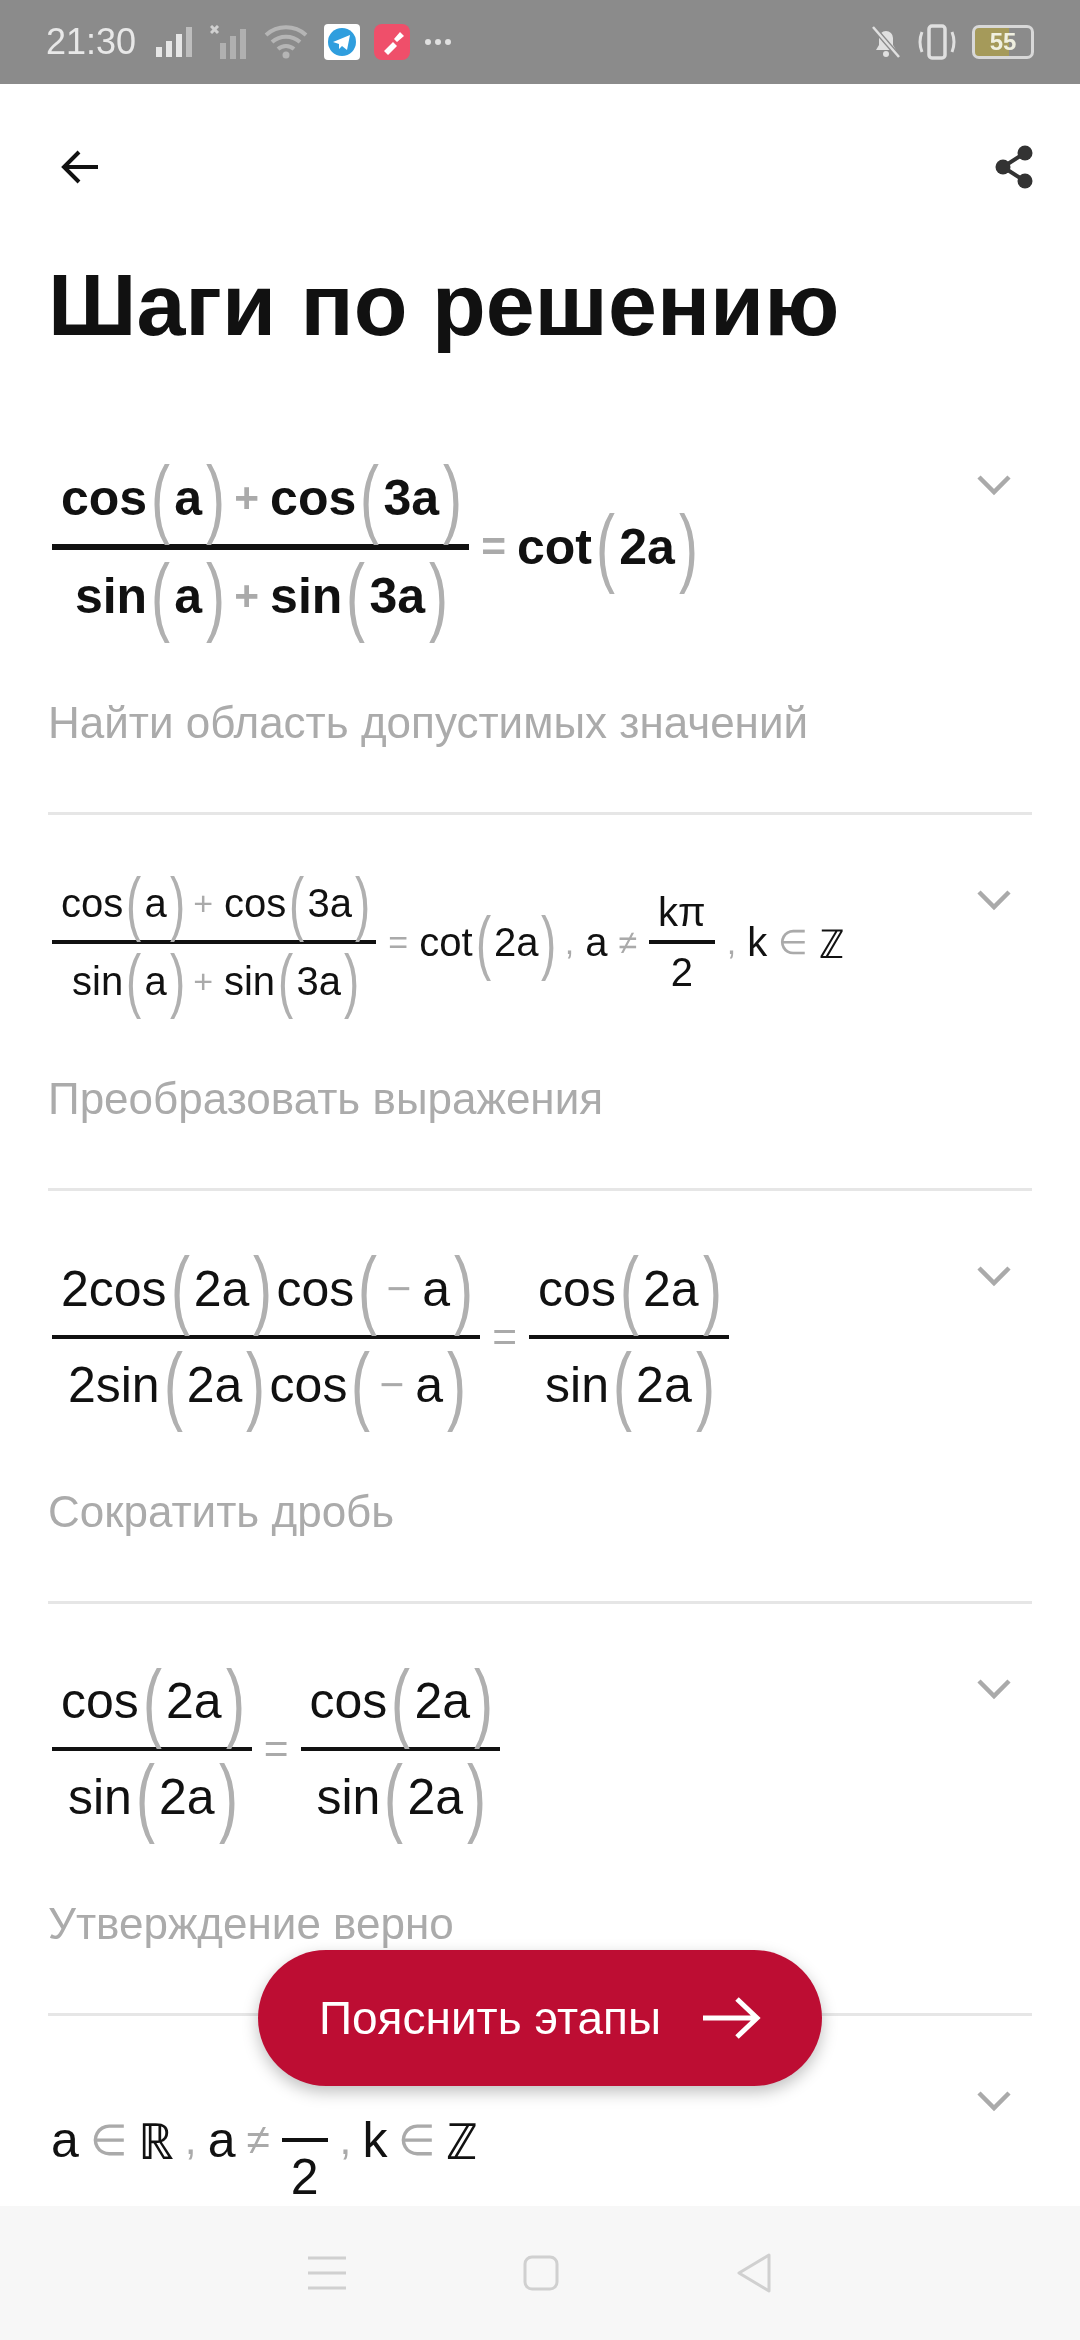 The width and height of the screenshot is (1080, 2340). Describe the element at coordinates (753, 2273) in the screenshot. I see `back-triangle-icon` at that location.